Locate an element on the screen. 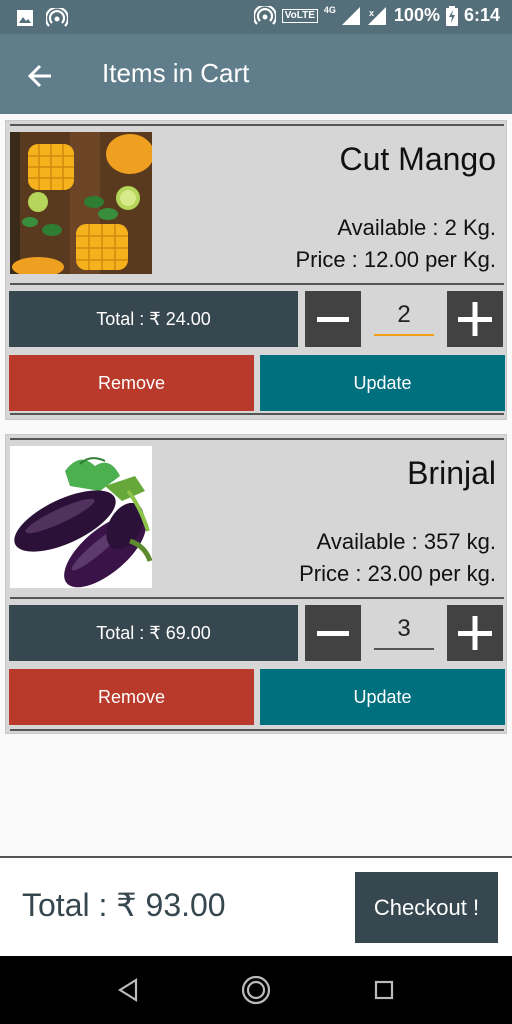  nav-home-button is located at coordinates (256, 990).